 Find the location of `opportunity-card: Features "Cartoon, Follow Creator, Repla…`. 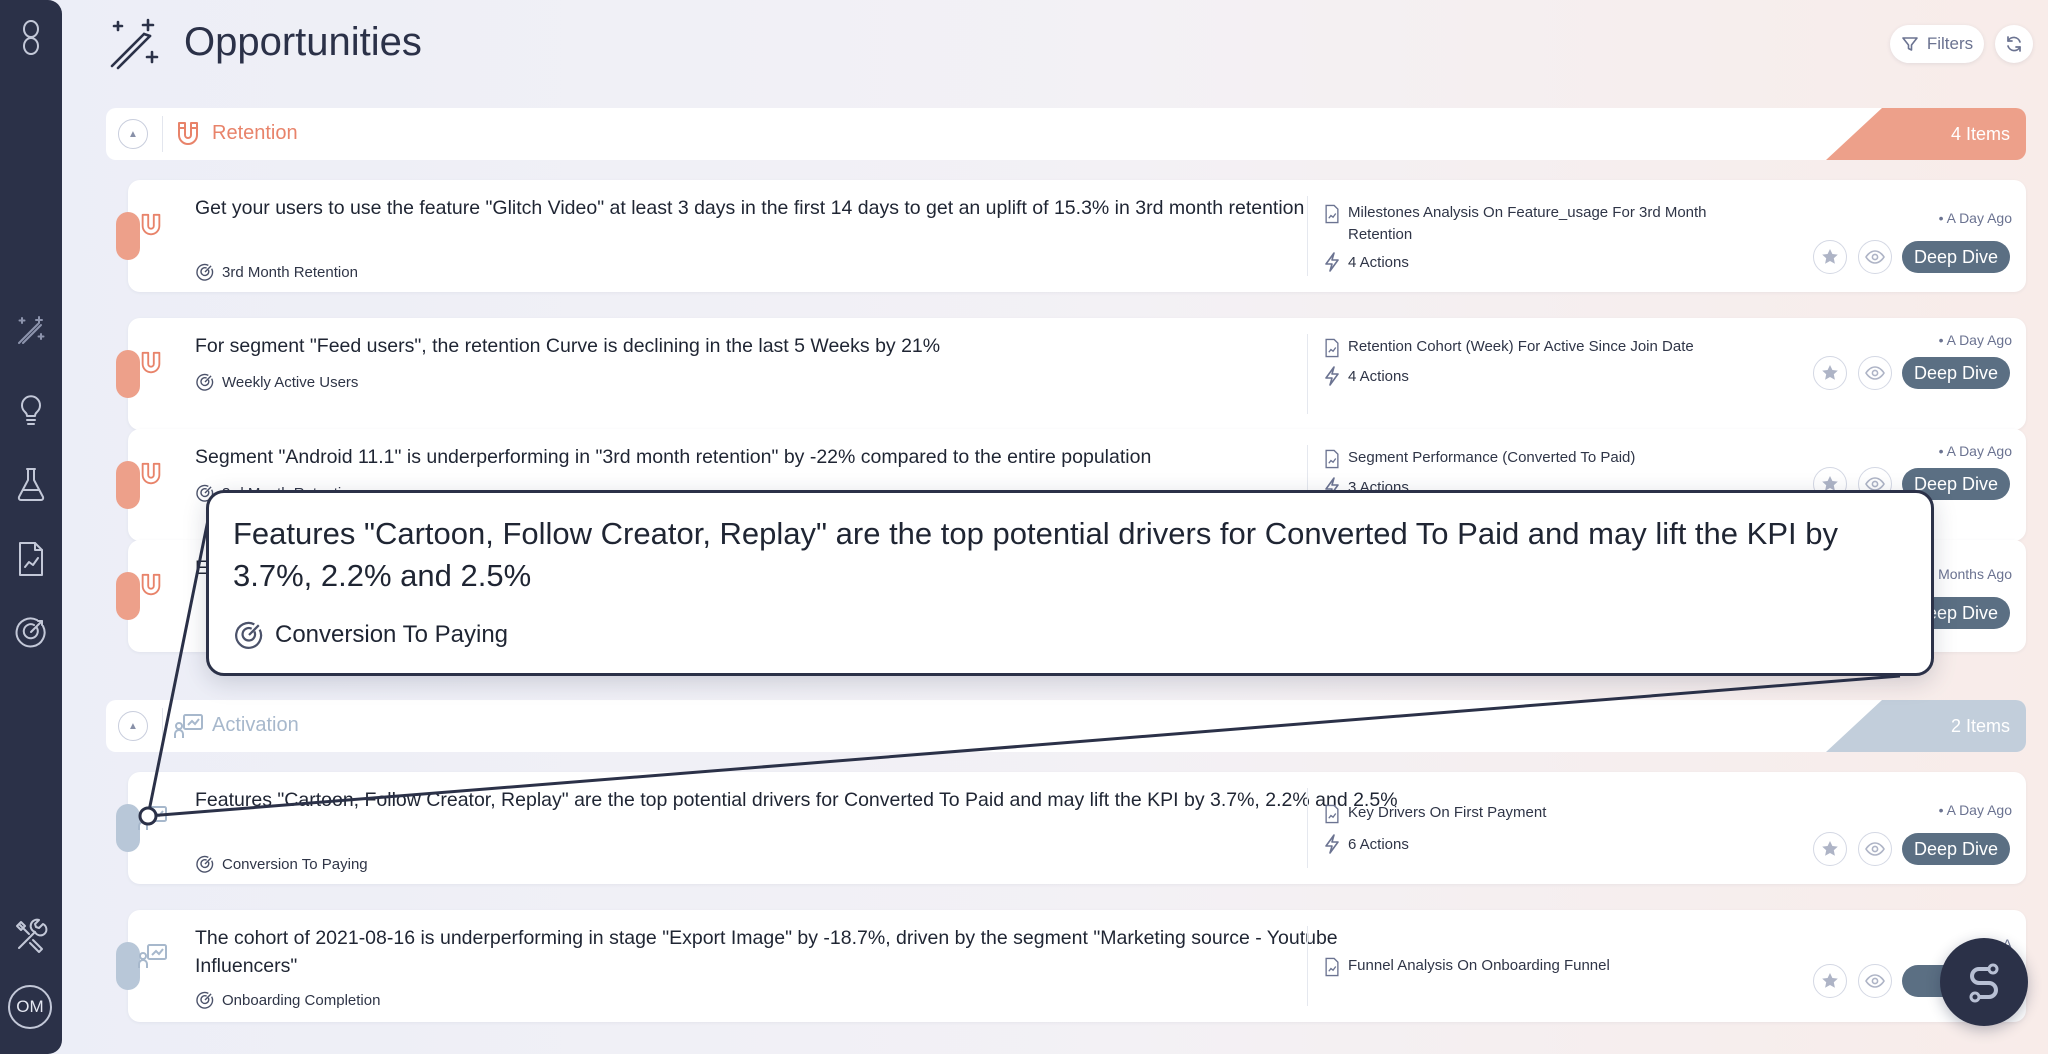

opportunity-card: Features "Cartoon, Follow Creator, Repla… is located at coordinates (1071, 828).